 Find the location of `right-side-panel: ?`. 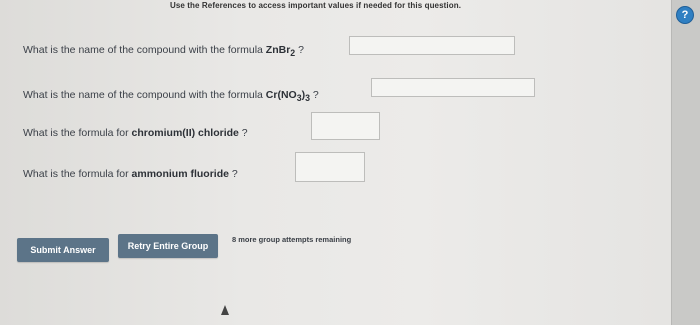

right-side-panel: ? is located at coordinates (685, 162).